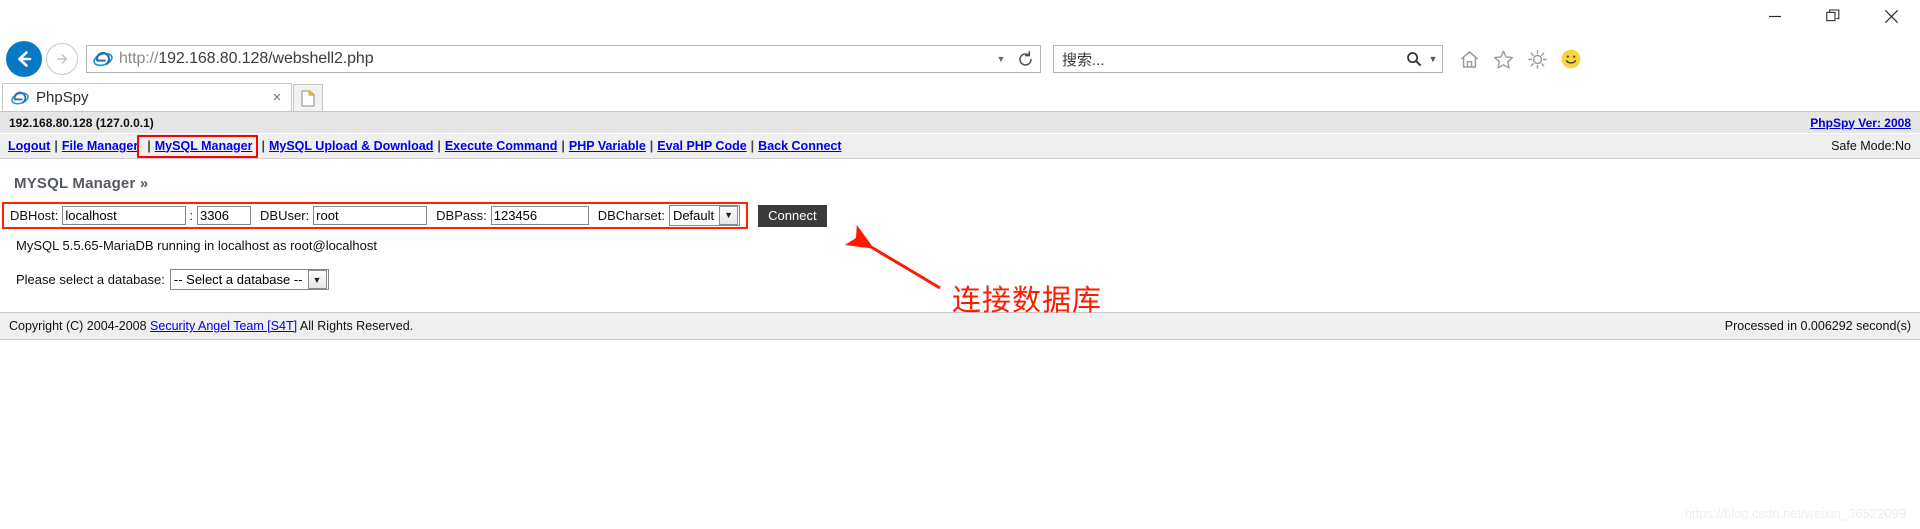  What do you see at coordinates (80, 326) in the screenshot?
I see `copyright-prefix: Copyright (C) 2004-2008` at bounding box center [80, 326].